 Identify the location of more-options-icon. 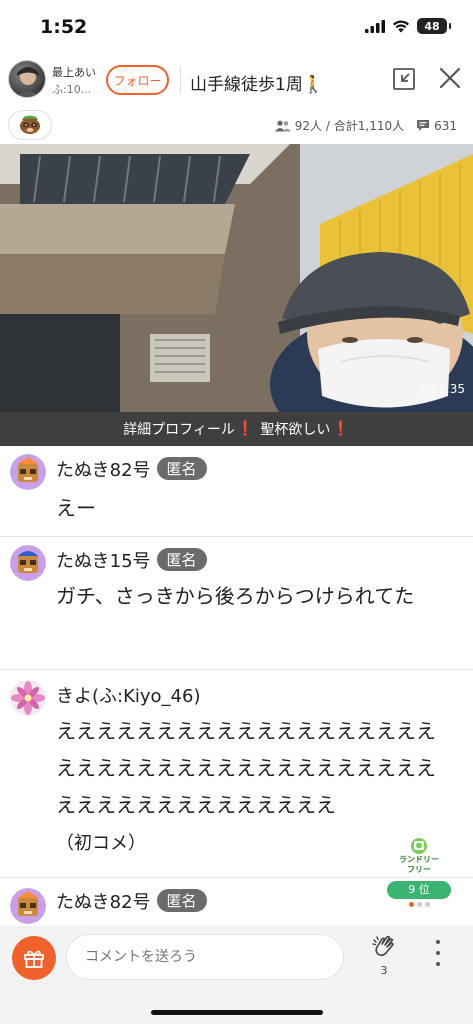
(438, 953).